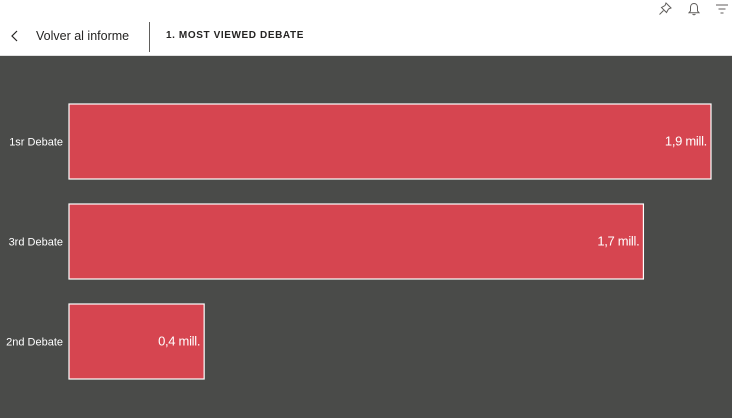 This screenshot has width=732, height=418. I want to click on data-label: 1,9 mill., so click(686, 141).